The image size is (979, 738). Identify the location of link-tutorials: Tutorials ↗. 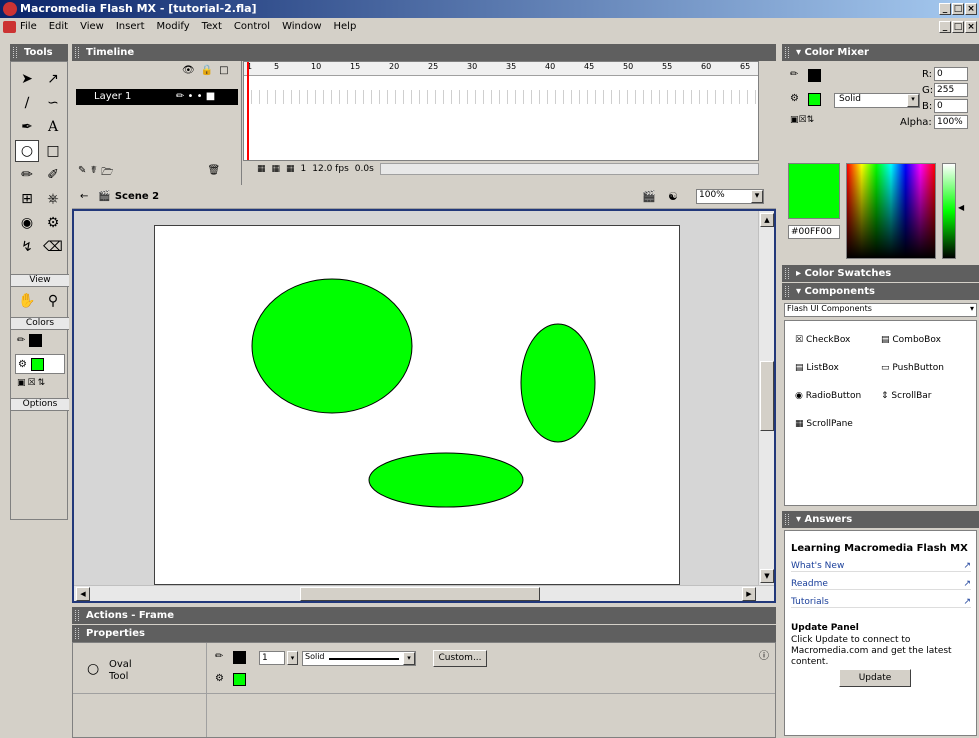
(881, 602).